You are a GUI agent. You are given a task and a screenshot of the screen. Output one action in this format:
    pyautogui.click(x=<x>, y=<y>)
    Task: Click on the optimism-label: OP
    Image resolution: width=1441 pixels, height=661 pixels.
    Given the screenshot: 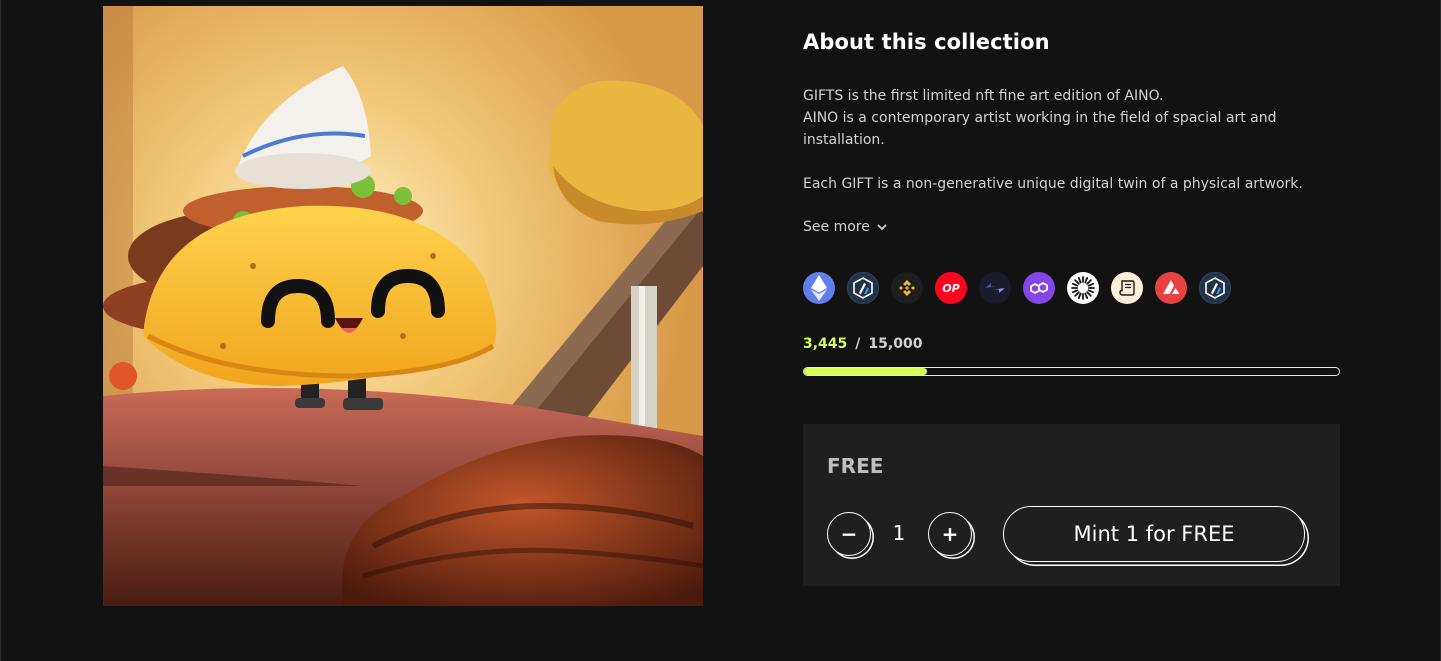 What is the action you would take?
    pyautogui.click(x=951, y=288)
    